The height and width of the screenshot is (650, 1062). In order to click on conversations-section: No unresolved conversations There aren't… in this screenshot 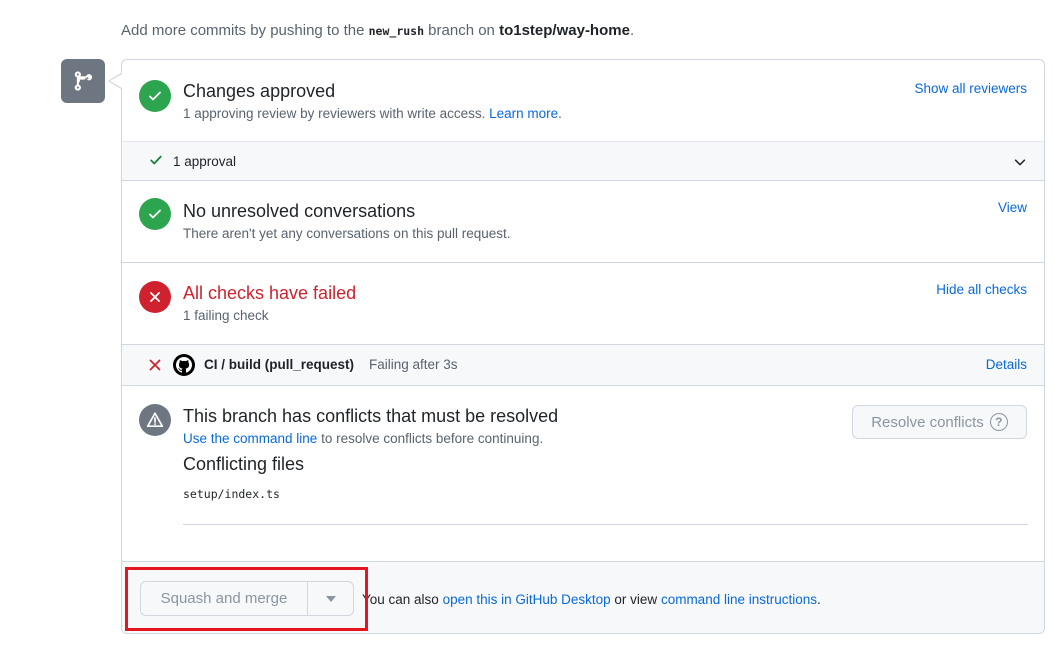, I will do `click(583, 222)`.